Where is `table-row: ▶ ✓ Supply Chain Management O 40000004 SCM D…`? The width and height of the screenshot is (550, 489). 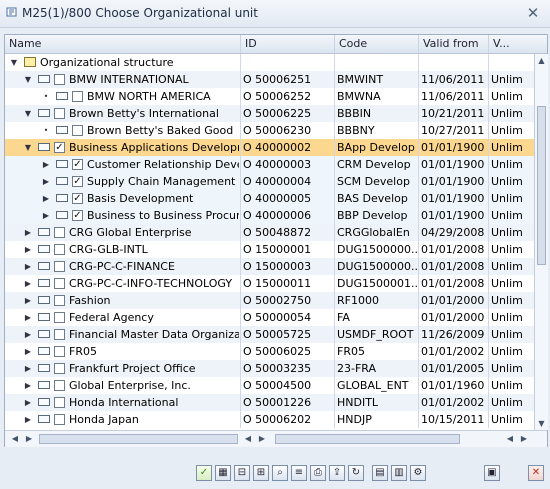 table-row: ▶ ✓ Supply Chain Management O 40000004 SCM D… is located at coordinates (269, 181).